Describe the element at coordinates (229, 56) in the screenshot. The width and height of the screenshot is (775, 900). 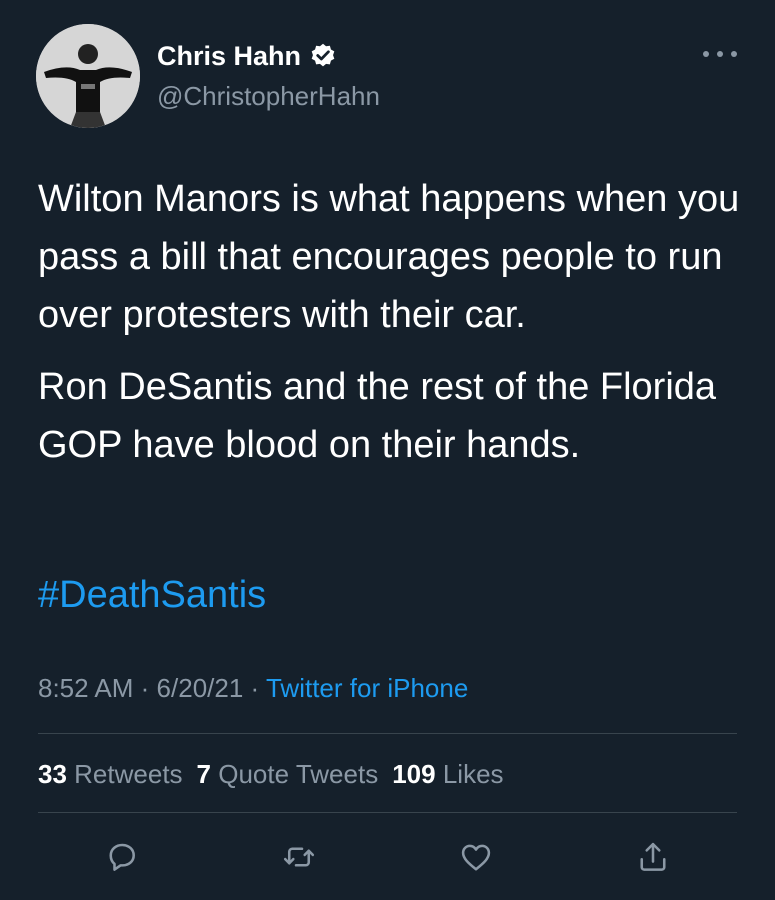
I see `author-display-name: Chris Hahn` at that location.